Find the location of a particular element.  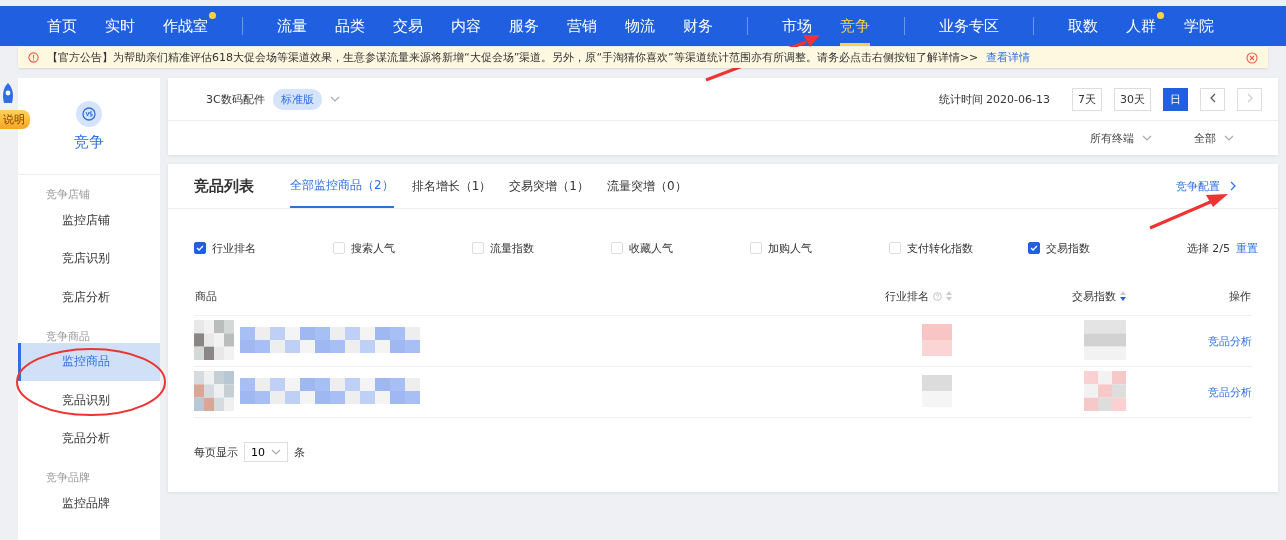

nav-tab: 学院 is located at coordinates (1199, 26).